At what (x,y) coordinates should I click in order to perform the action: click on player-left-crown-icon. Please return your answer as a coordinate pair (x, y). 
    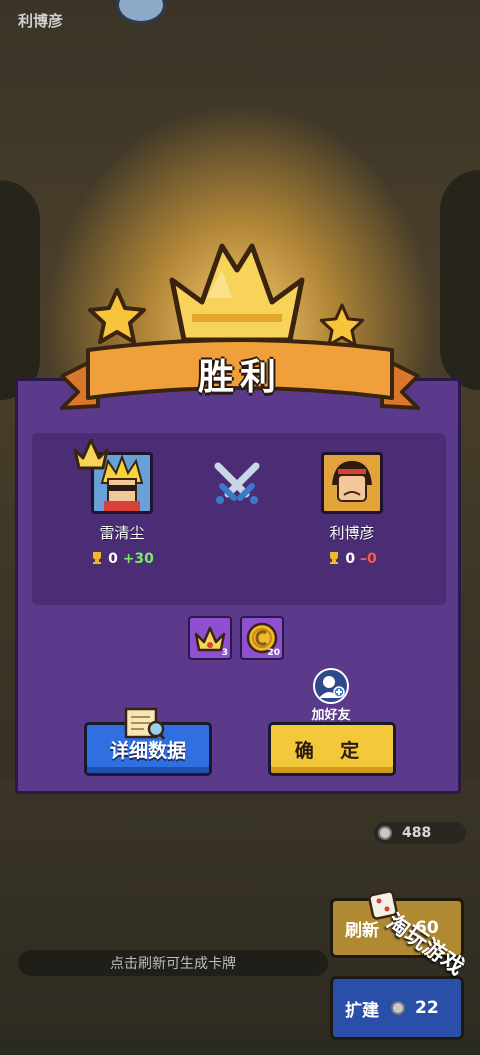
    Looking at the image, I should click on (91, 454).